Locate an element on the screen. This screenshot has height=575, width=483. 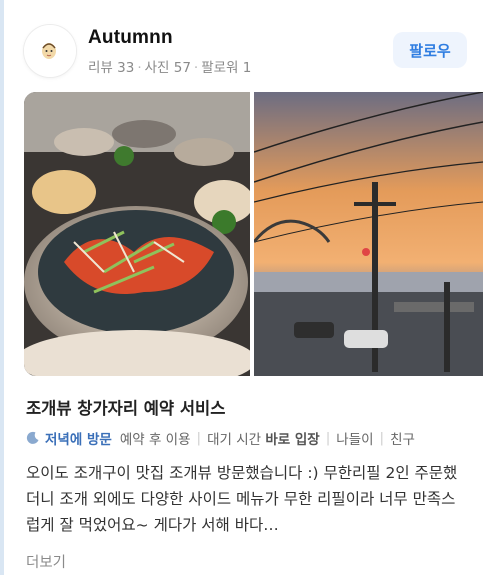
follow-button: 팔로우 is located at coordinates (430, 50).